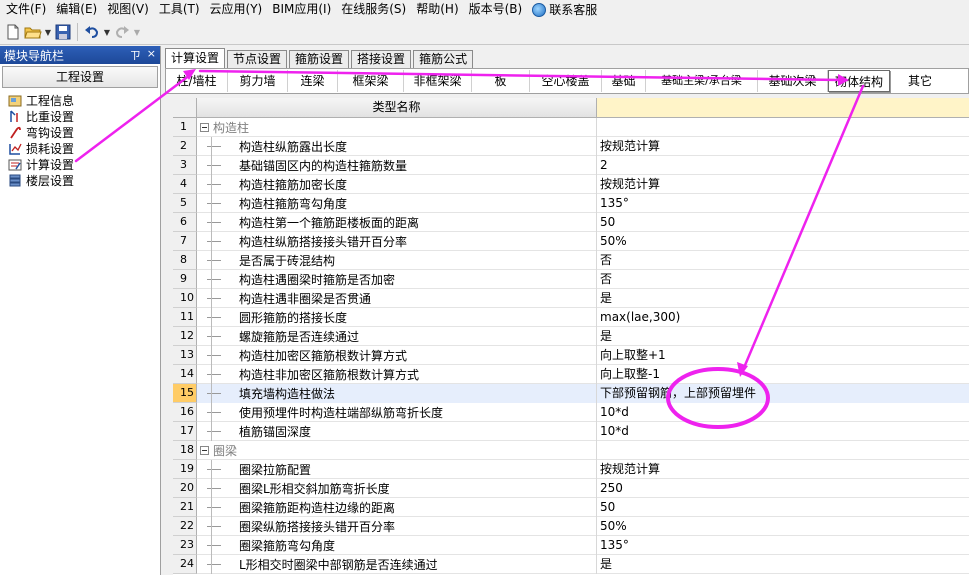  I want to click on value-cell: 向上取整+1, so click(783, 355).